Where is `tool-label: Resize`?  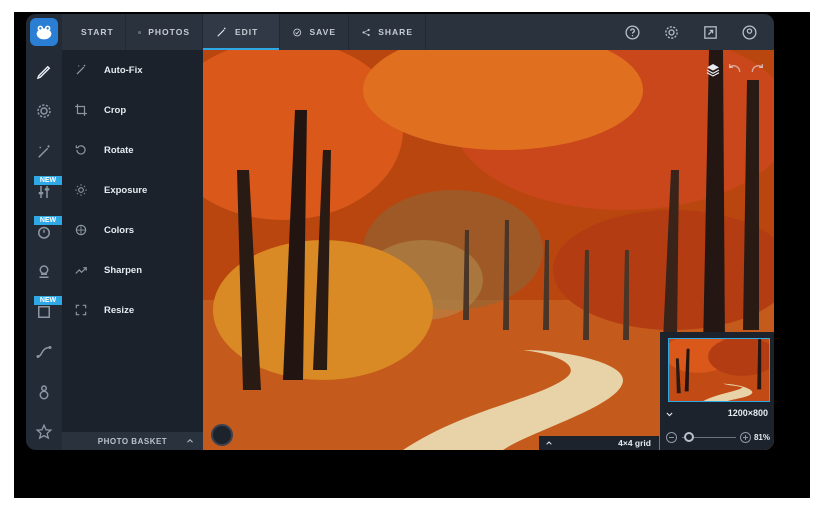 tool-label: Resize is located at coordinates (119, 310).